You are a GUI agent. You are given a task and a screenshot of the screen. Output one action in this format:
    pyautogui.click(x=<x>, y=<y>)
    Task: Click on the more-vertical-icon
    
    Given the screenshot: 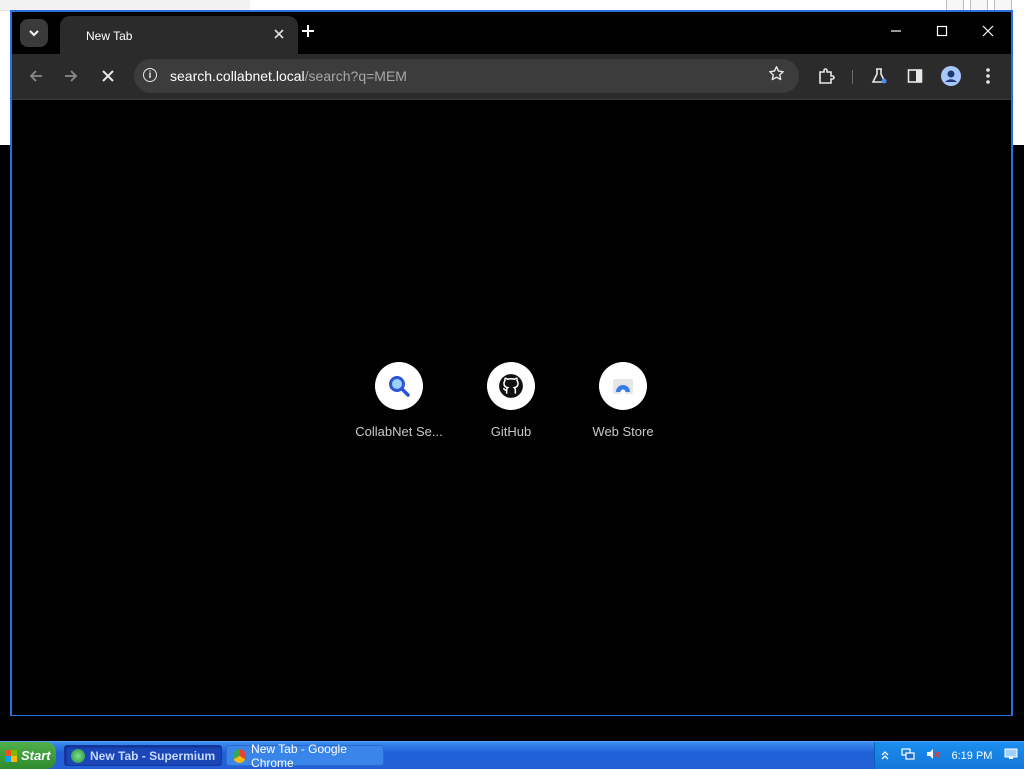 What is the action you would take?
    pyautogui.click(x=988, y=76)
    